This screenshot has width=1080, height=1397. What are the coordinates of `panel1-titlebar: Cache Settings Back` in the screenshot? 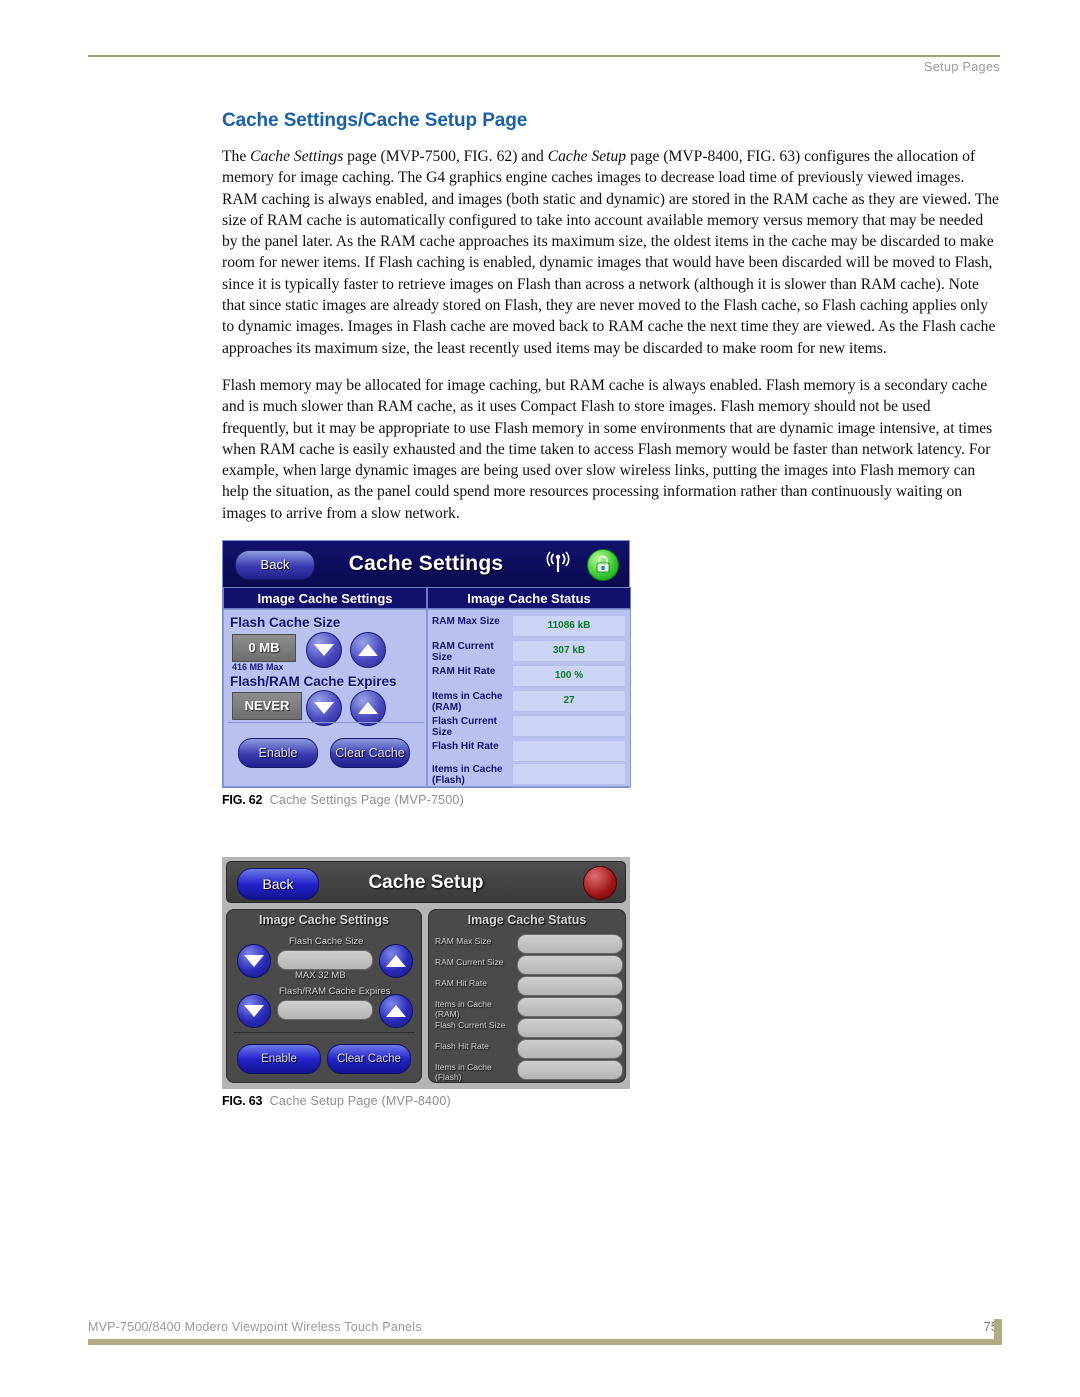 It's located at (426, 564).